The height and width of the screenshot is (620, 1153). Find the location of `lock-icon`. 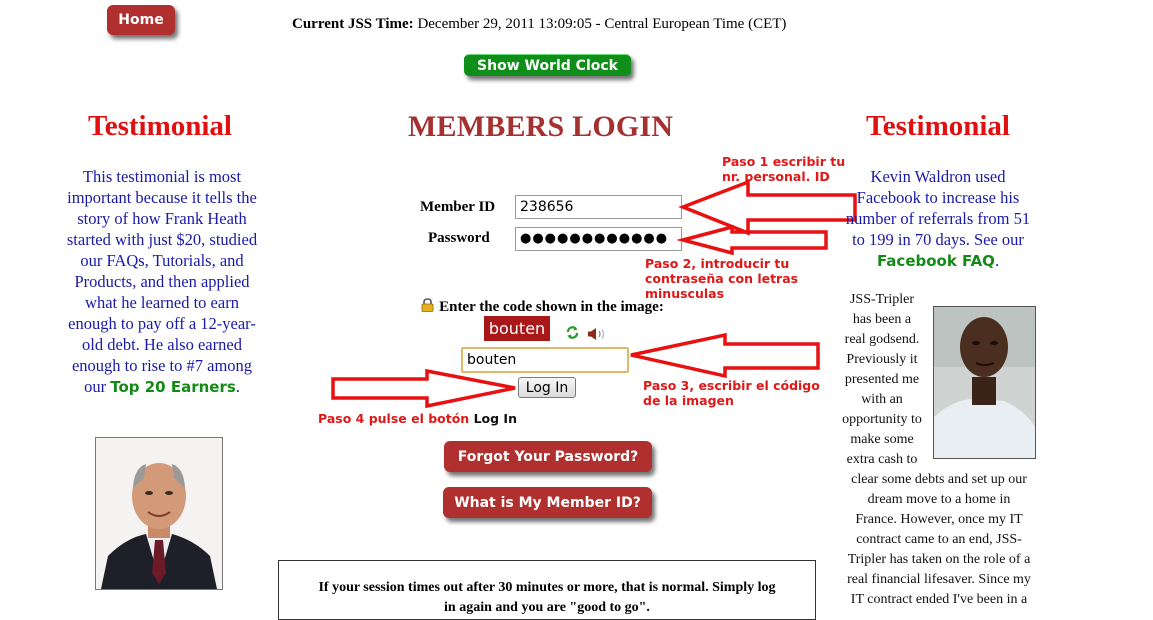

lock-icon is located at coordinates (427, 306).